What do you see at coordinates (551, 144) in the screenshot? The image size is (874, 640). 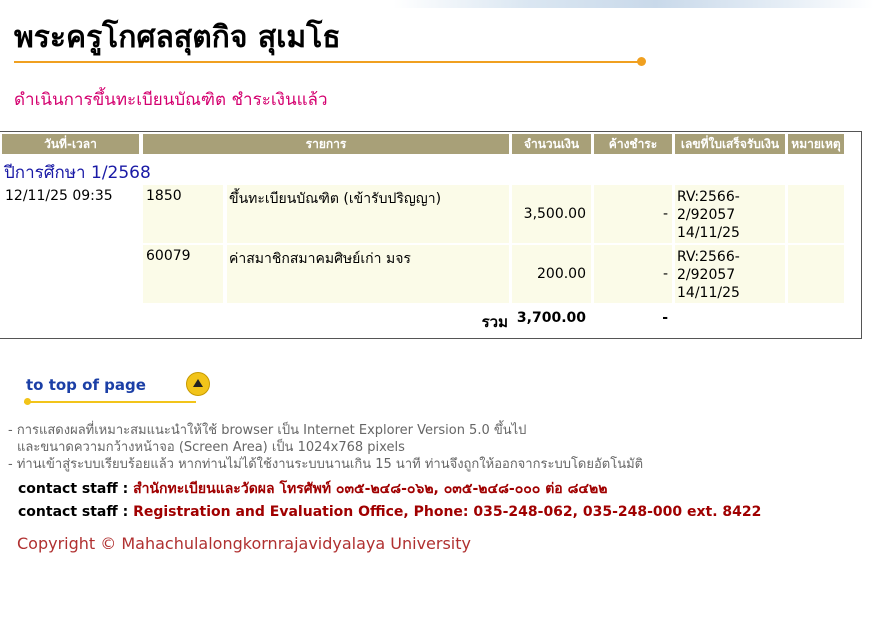 I see `column-header-amount: จำนวนเงิน` at bounding box center [551, 144].